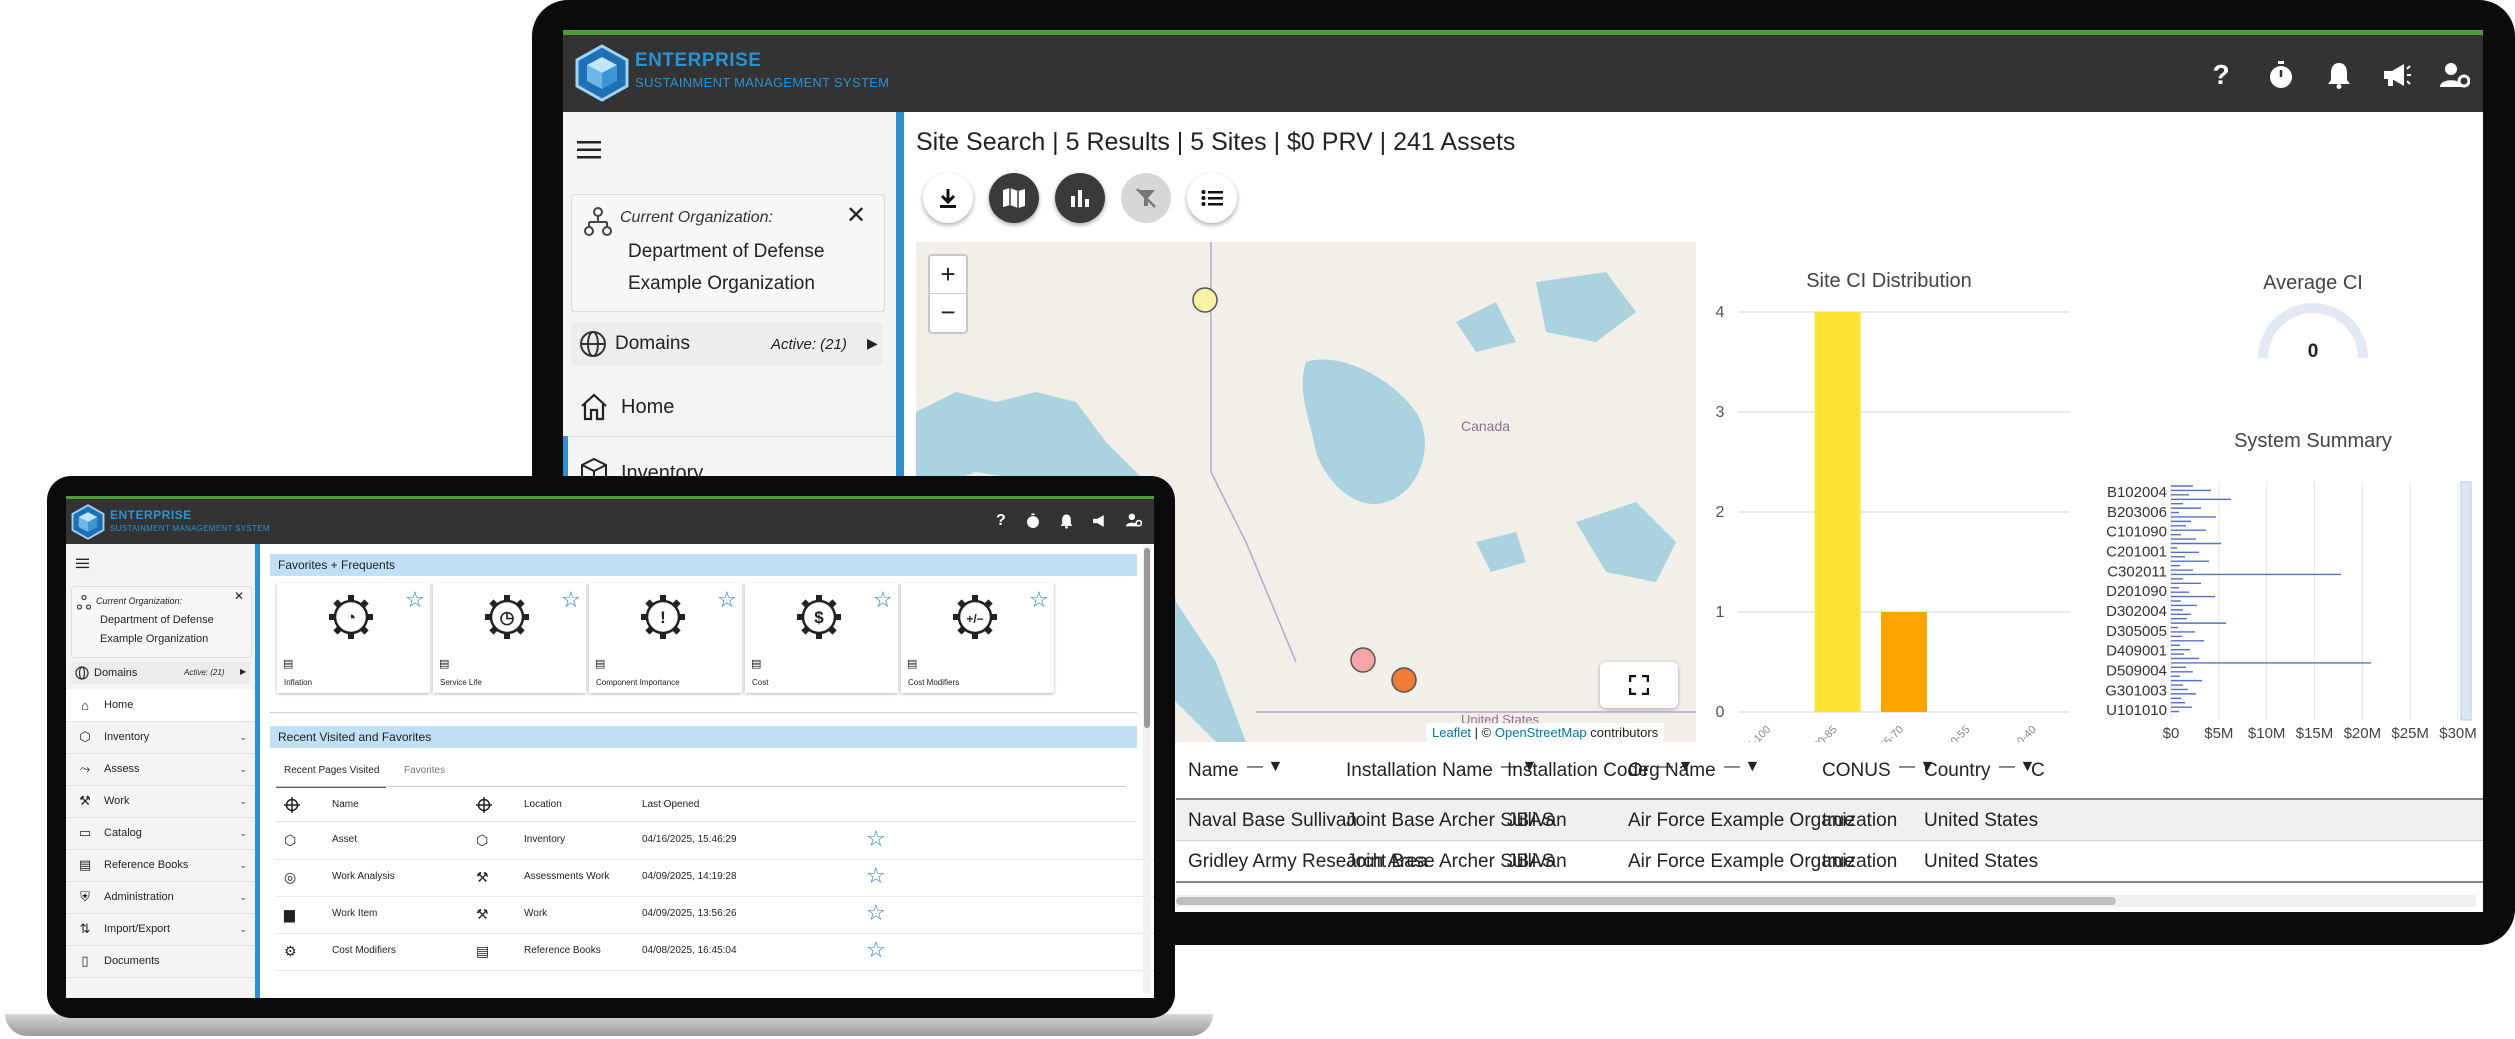 This screenshot has height=1039, width=2515. What do you see at coordinates (1720, 512) in the screenshot?
I see `y-tick-label: 2` at bounding box center [1720, 512].